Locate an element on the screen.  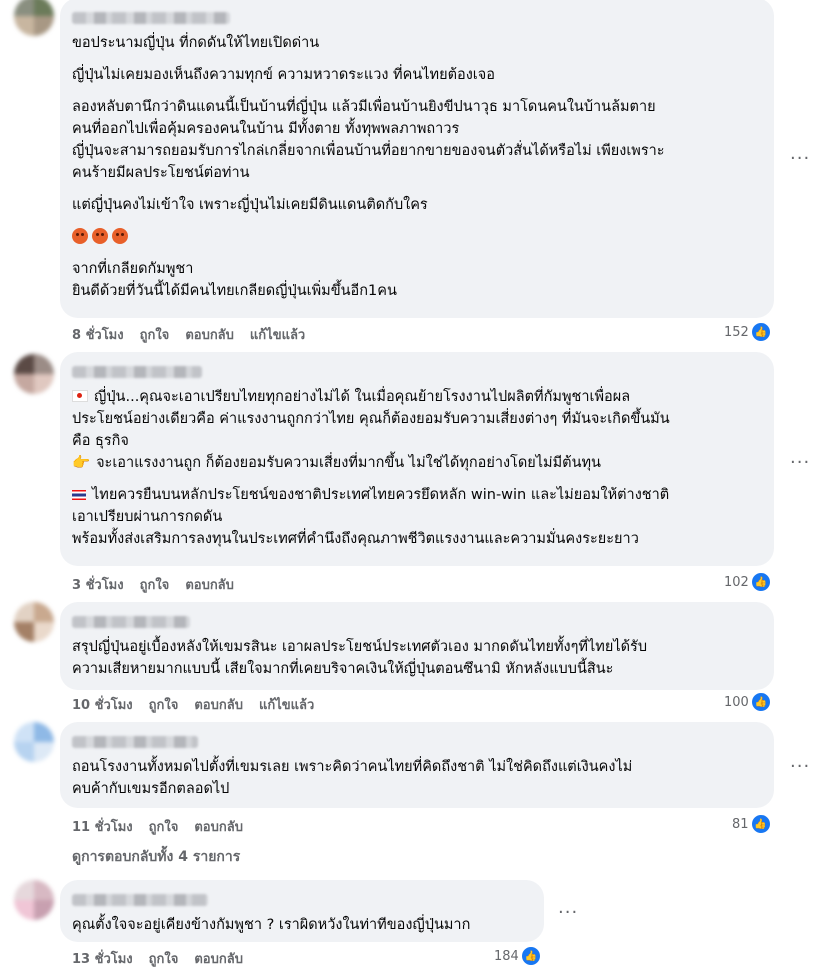
comment-actions: 8 ชั่วโมง ถูกใจ ตอบกลับ แก้ไขแล้ว is located at coordinates (188, 334).